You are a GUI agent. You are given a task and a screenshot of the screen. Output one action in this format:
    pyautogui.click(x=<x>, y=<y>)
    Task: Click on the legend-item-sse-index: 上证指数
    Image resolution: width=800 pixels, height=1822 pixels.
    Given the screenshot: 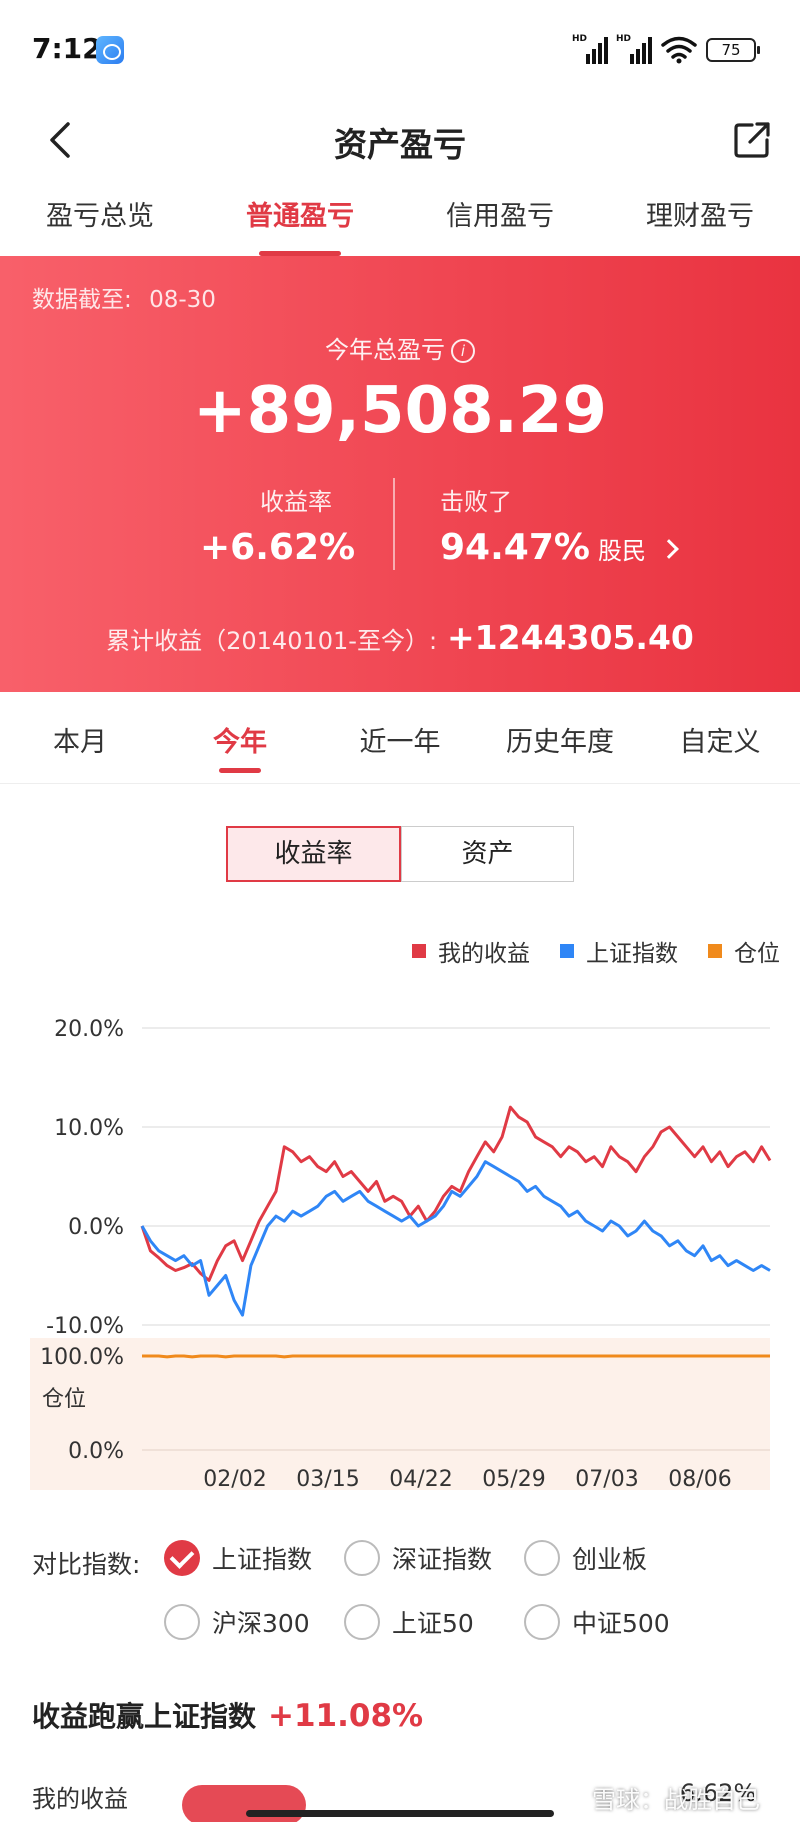 What is the action you would take?
    pyautogui.click(x=619, y=951)
    